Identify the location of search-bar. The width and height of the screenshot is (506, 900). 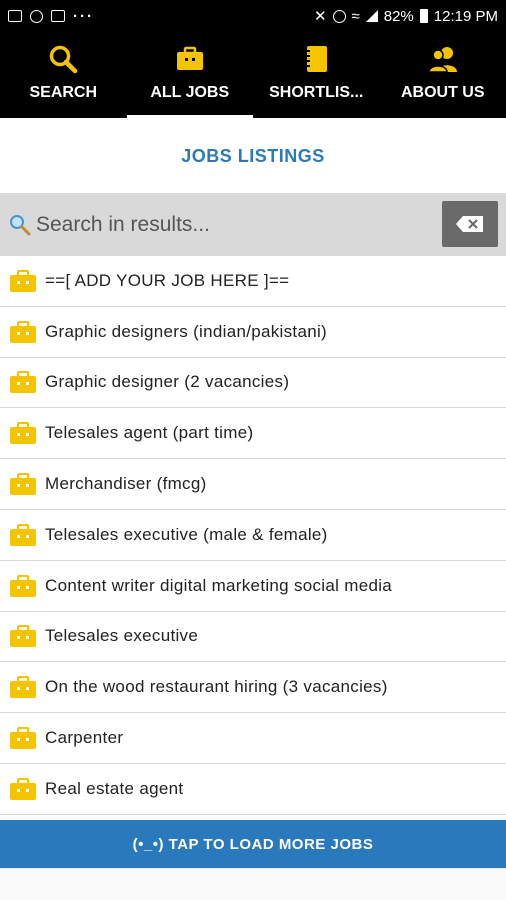
(253, 224).